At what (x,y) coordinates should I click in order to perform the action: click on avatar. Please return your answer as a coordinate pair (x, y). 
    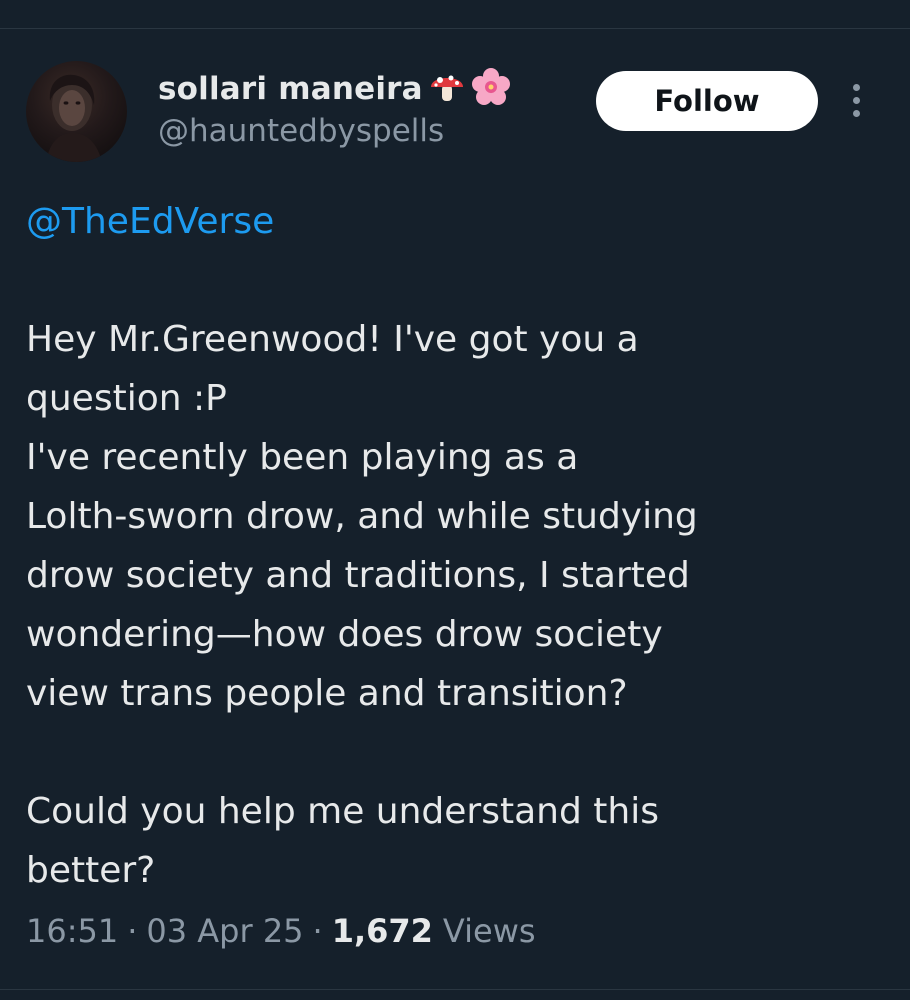
    Looking at the image, I should click on (76, 111).